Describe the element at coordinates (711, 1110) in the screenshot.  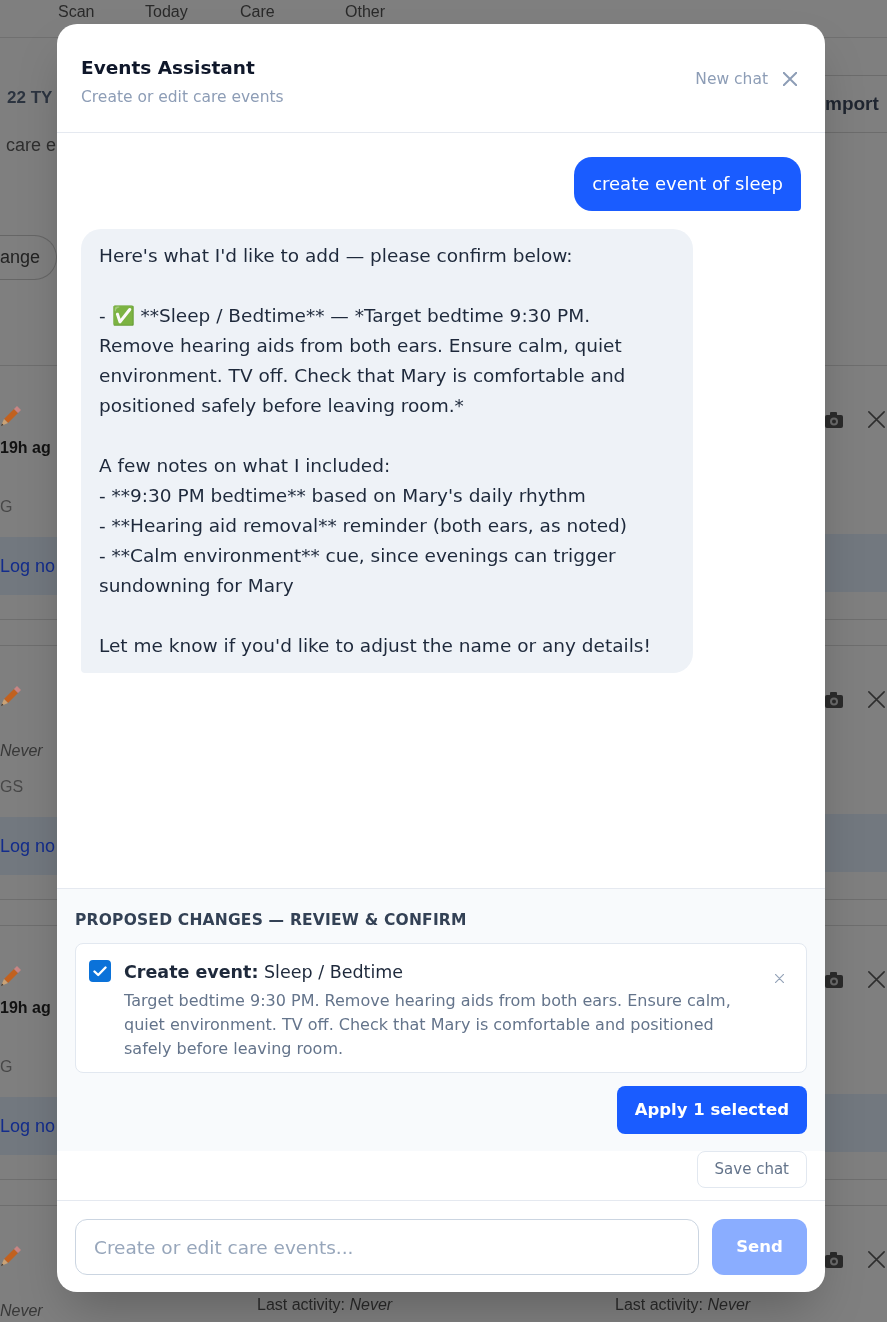
I see `apply-button: Apply 1 selected` at that location.